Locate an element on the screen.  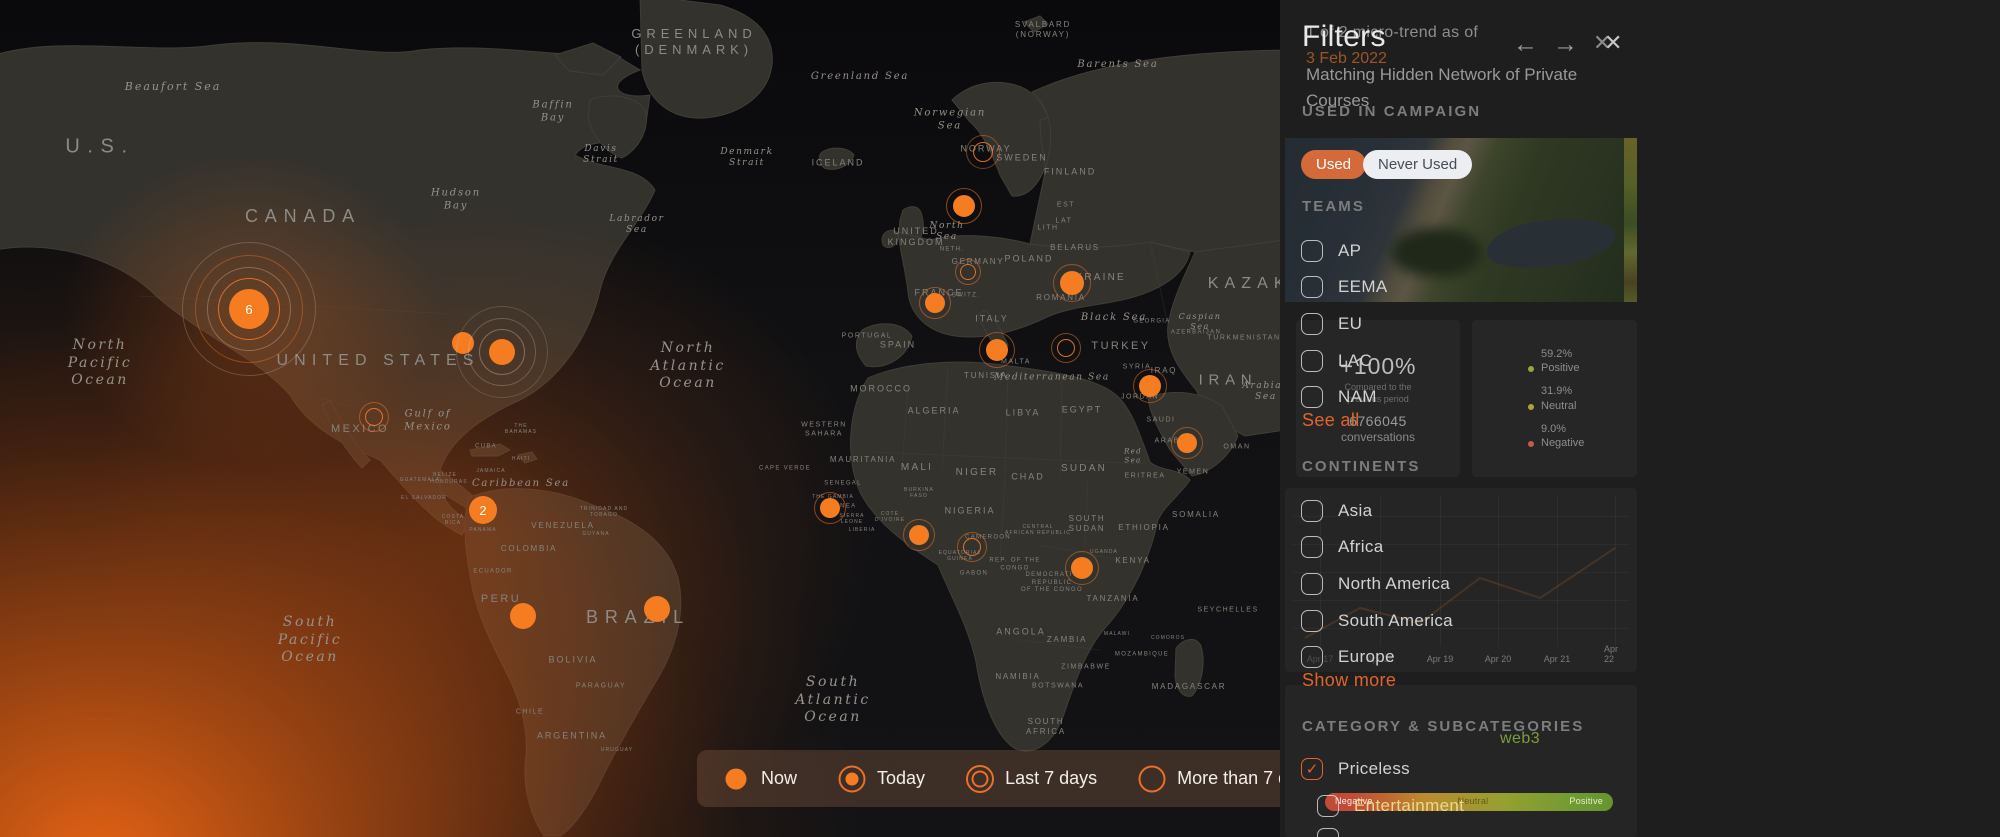
legend-item-week: Last 7 days is located at coordinates (1032, 778).